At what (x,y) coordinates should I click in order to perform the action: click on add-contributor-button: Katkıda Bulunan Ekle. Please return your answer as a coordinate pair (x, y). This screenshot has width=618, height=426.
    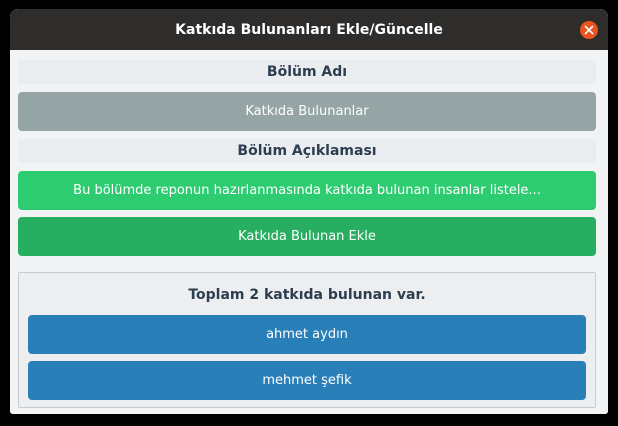
    Looking at the image, I should click on (307, 236).